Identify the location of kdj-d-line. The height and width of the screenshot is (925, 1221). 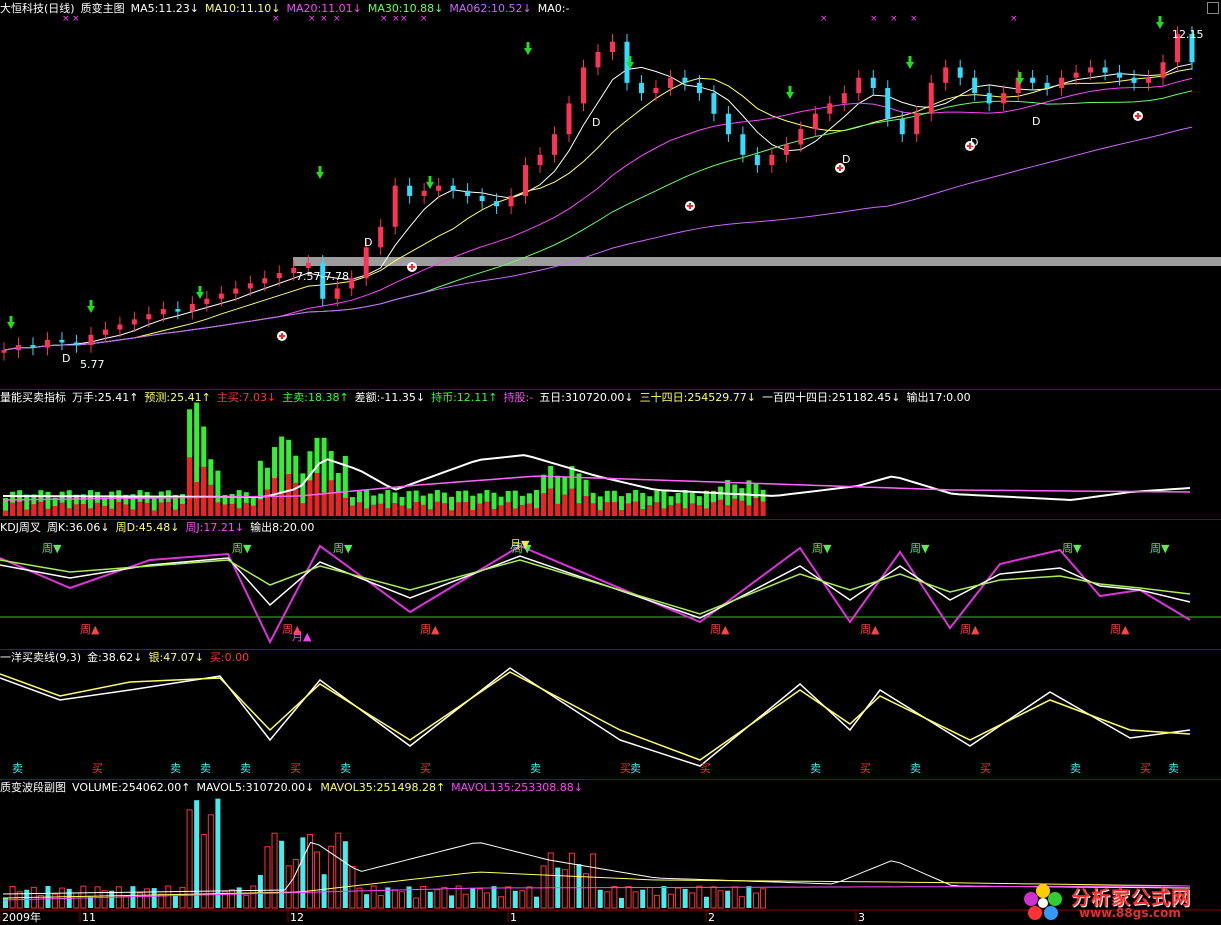
(595, 587).